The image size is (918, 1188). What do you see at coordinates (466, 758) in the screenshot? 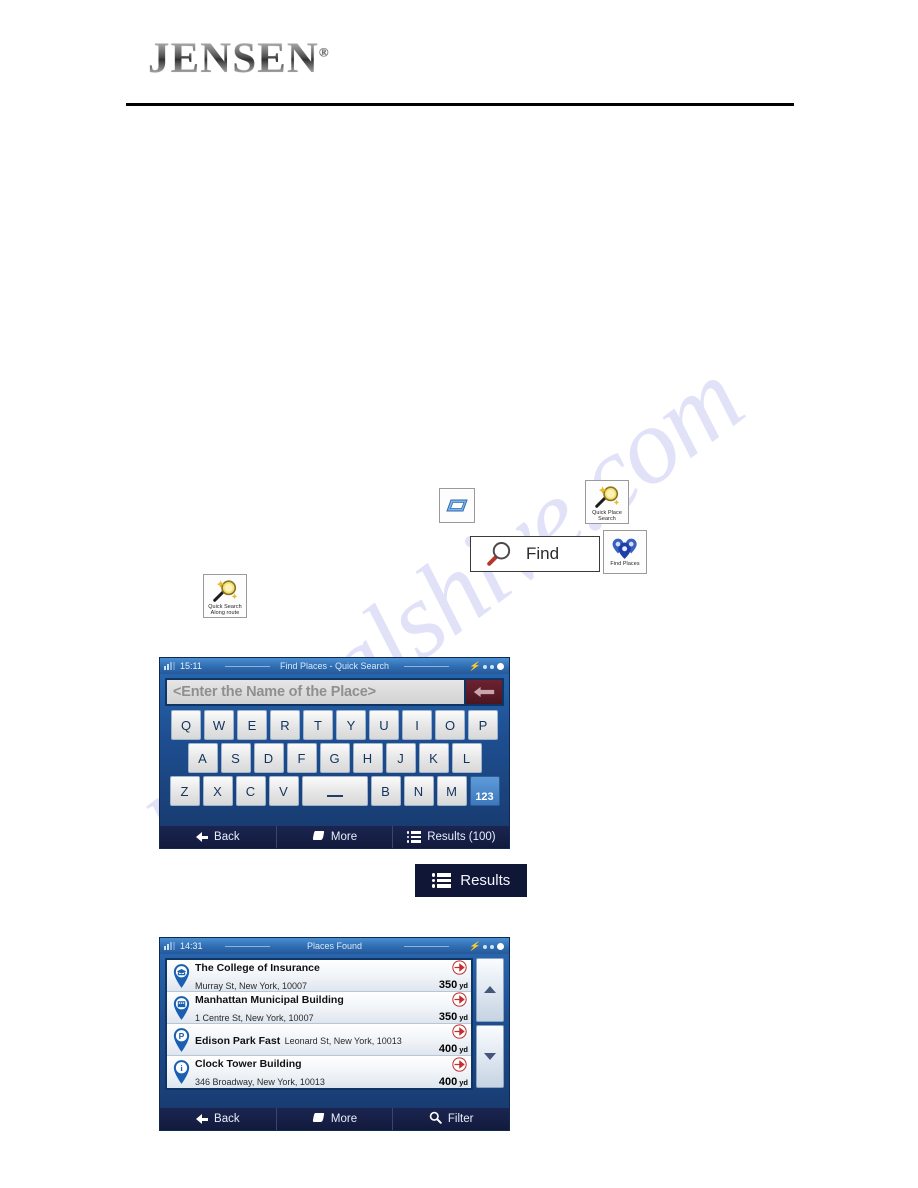
I see `key-L: L` at bounding box center [466, 758].